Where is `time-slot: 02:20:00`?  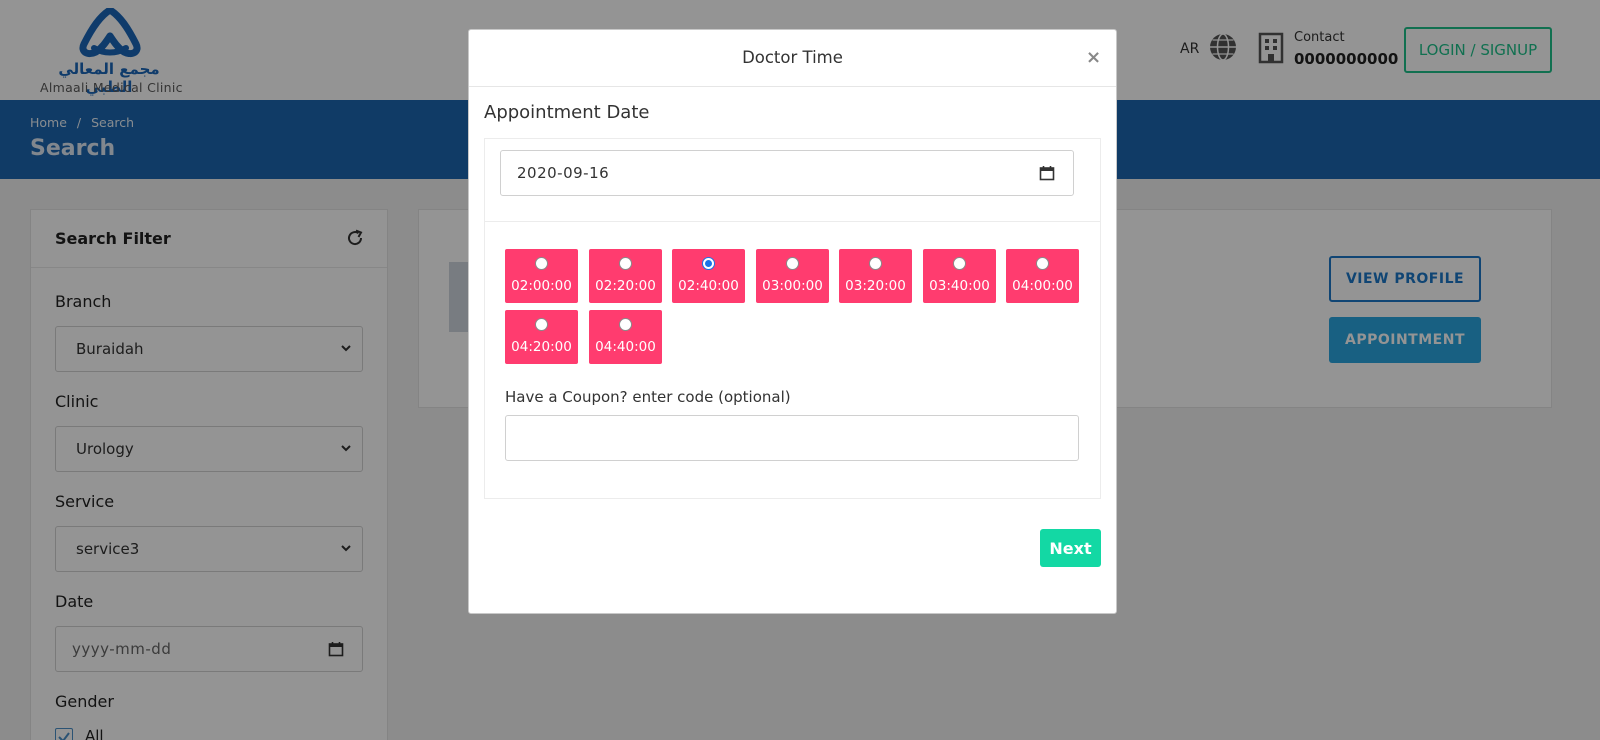 time-slot: 02:20:00 is located at coordinates (625, 276).